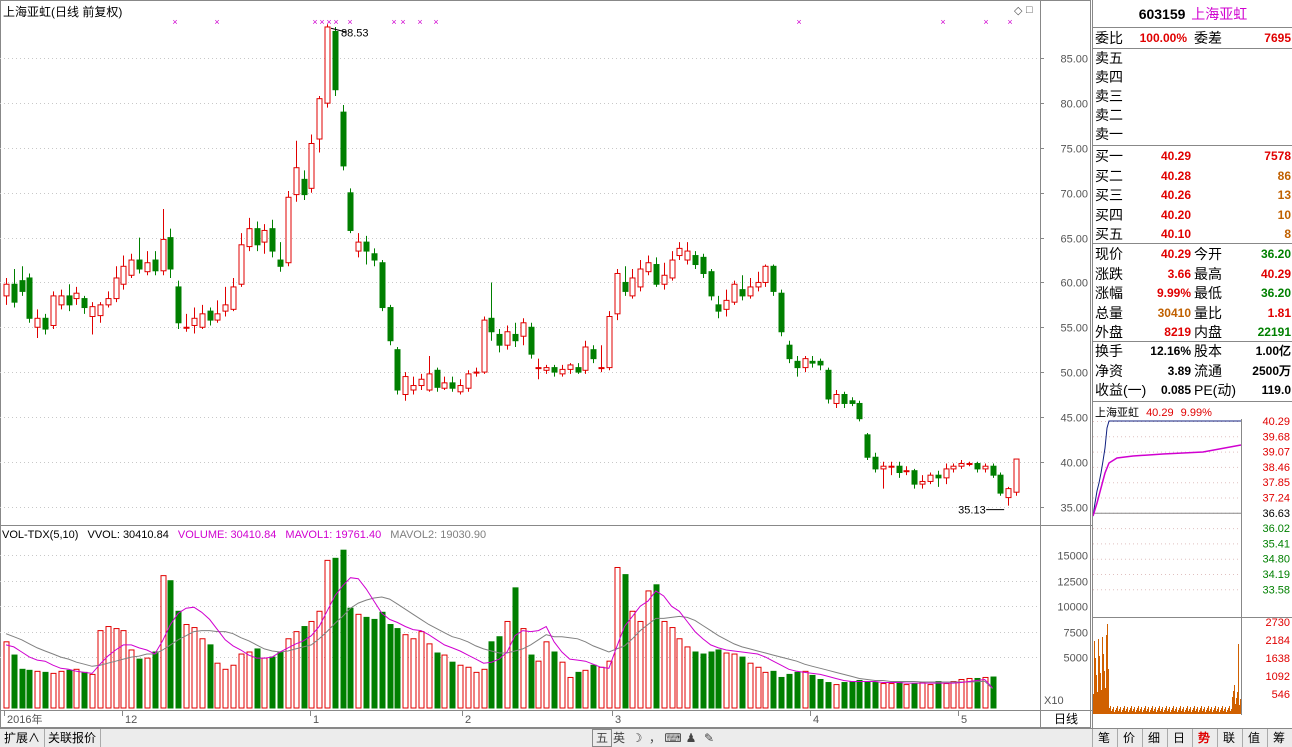  Describe the element at coordinates (23, 738) in the screenshot. I see `tab-expand: 扩展∧` at that location.